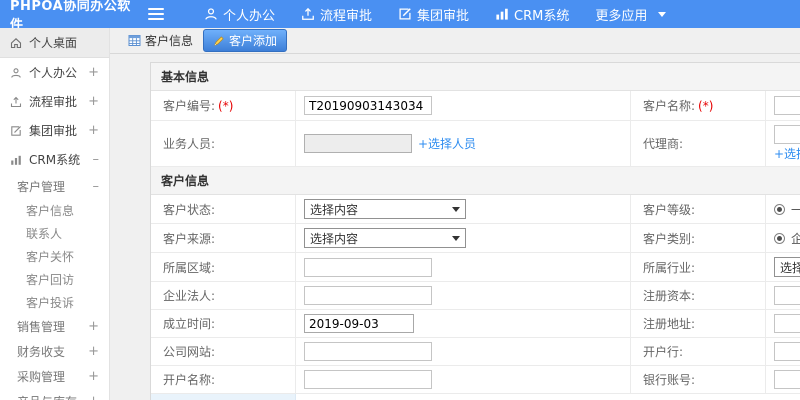 The image size is (800, 400). I want to click on nav-workflow-approval: 流程审批, so click(336, 14).